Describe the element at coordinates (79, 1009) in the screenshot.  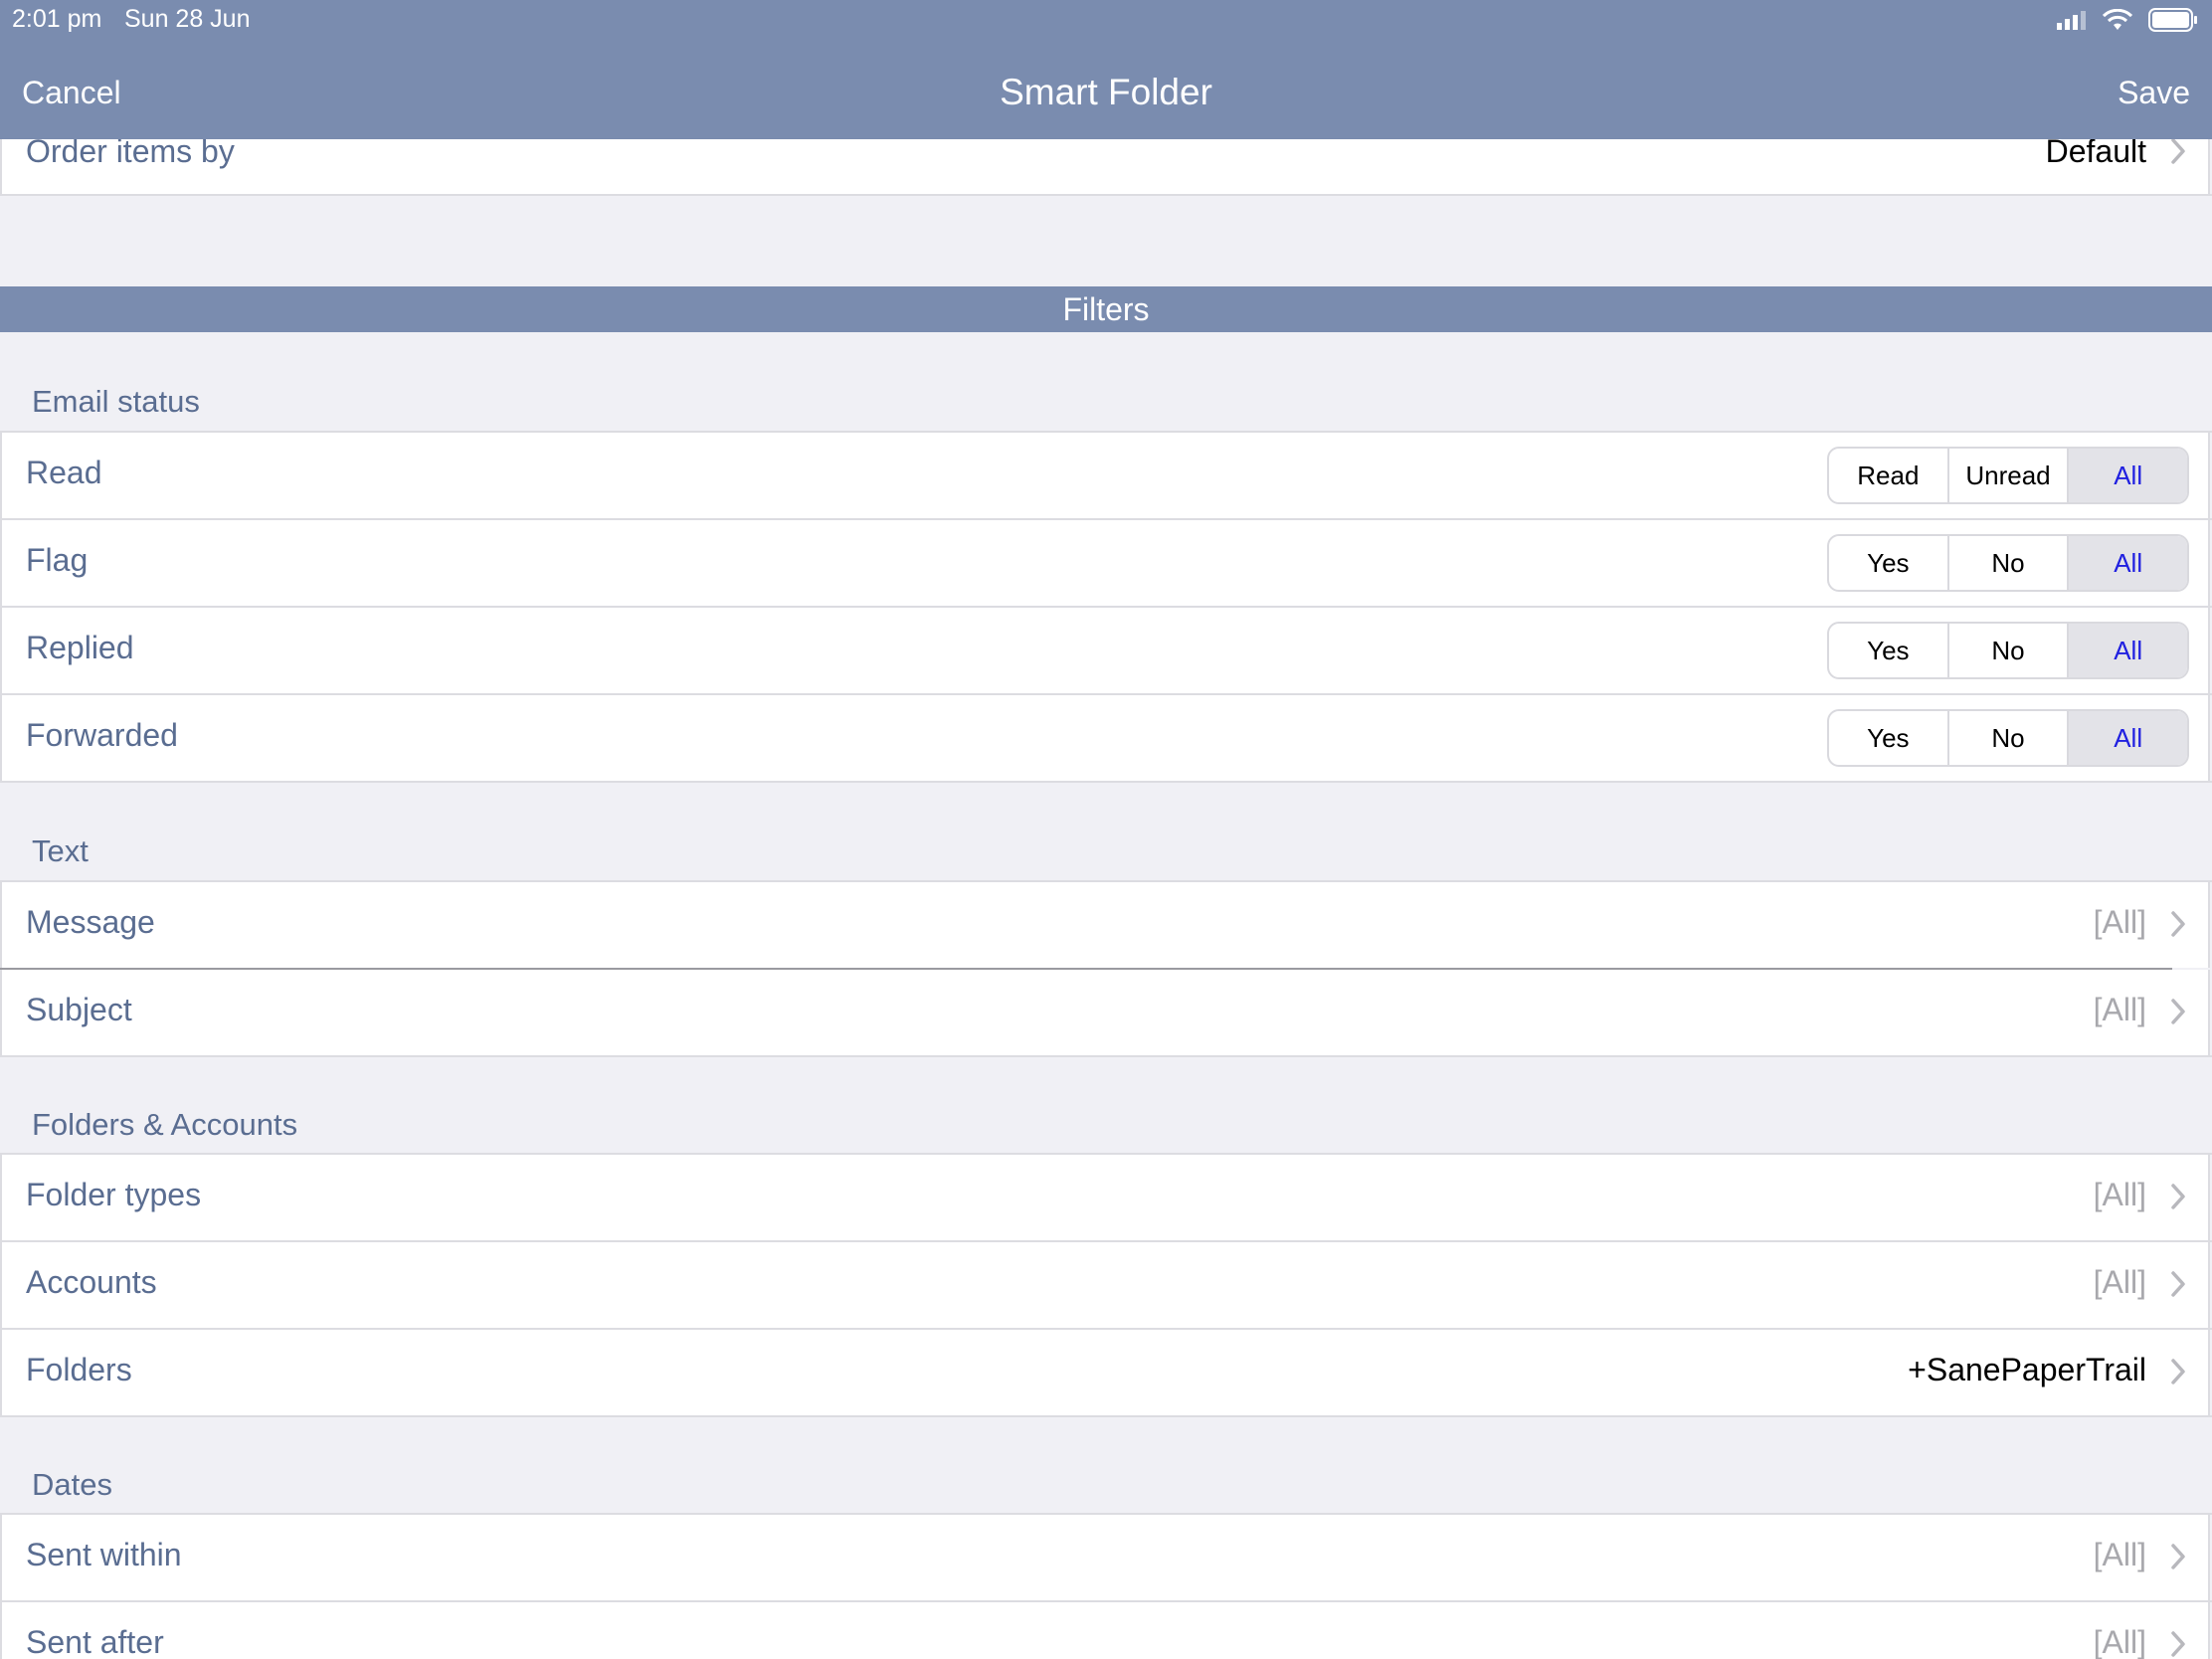
I see `subject-label: Subject` at that location.